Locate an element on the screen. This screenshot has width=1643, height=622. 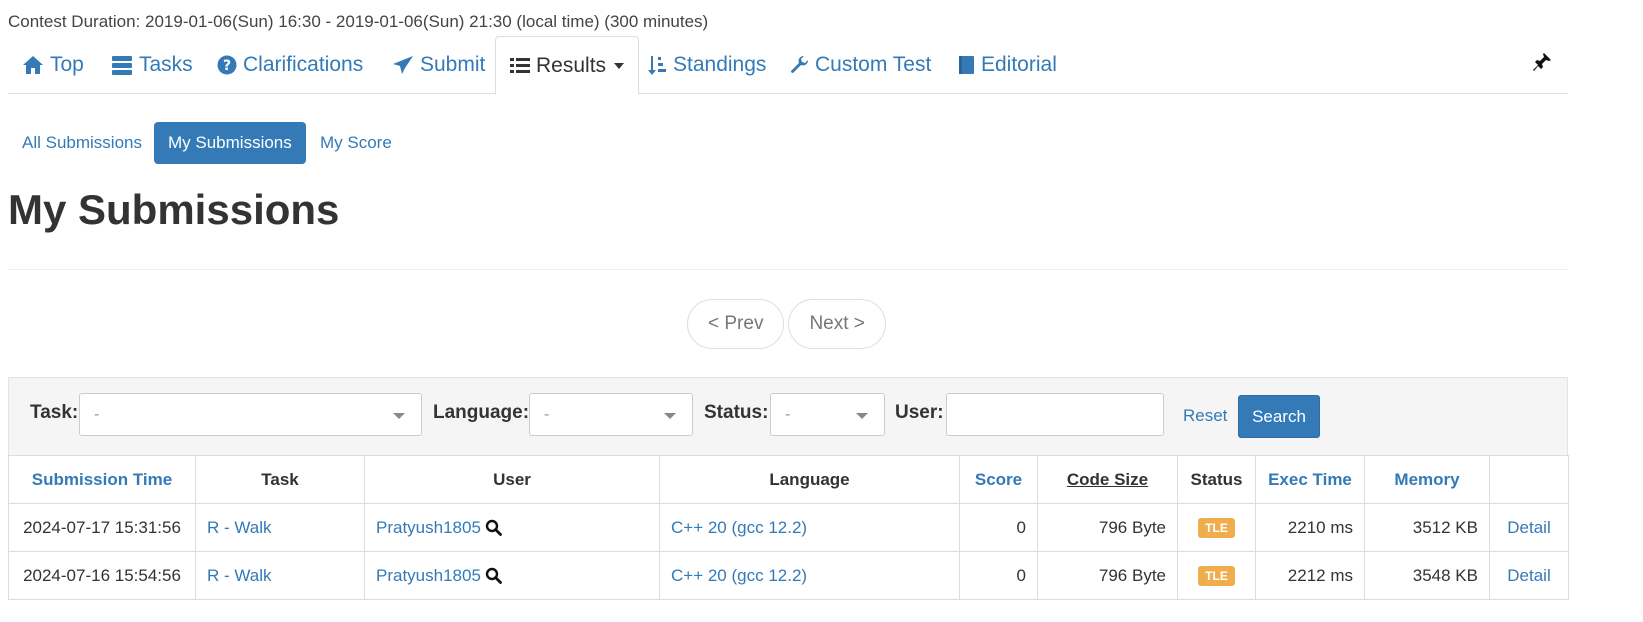
header-status: Status is located at coordinates (1216, 479).